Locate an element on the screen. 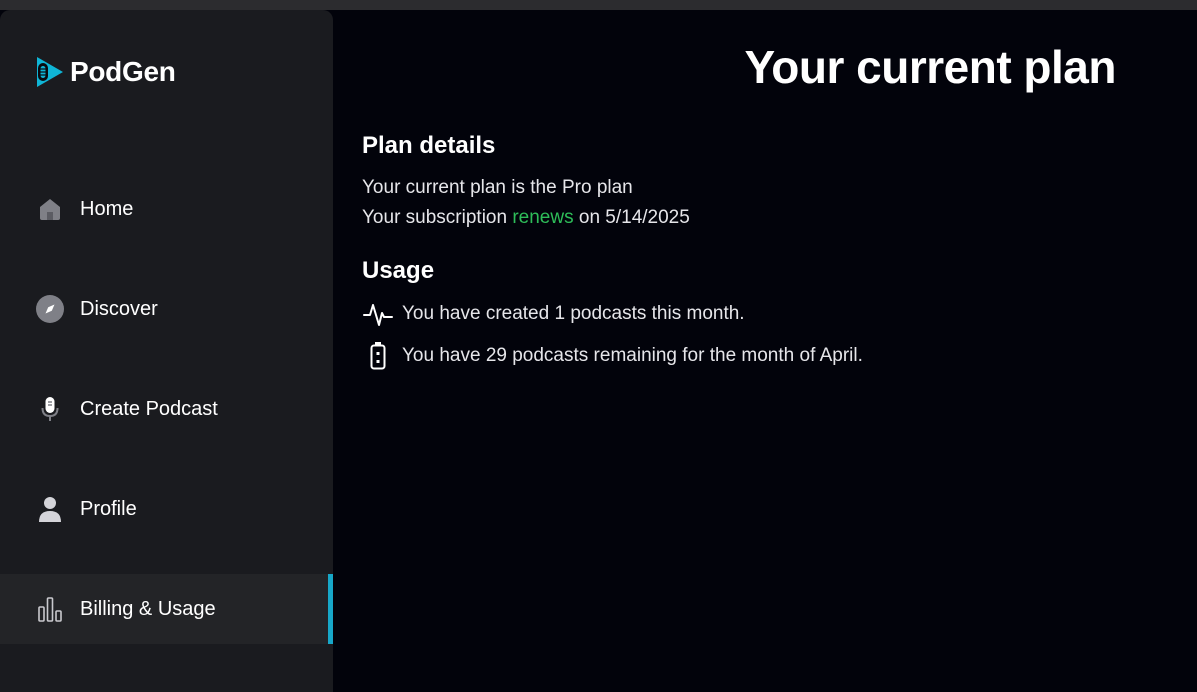 The height and width of the screenshot is (692, 1197). page-title: Your current plan is located at coordinates (930, 67).